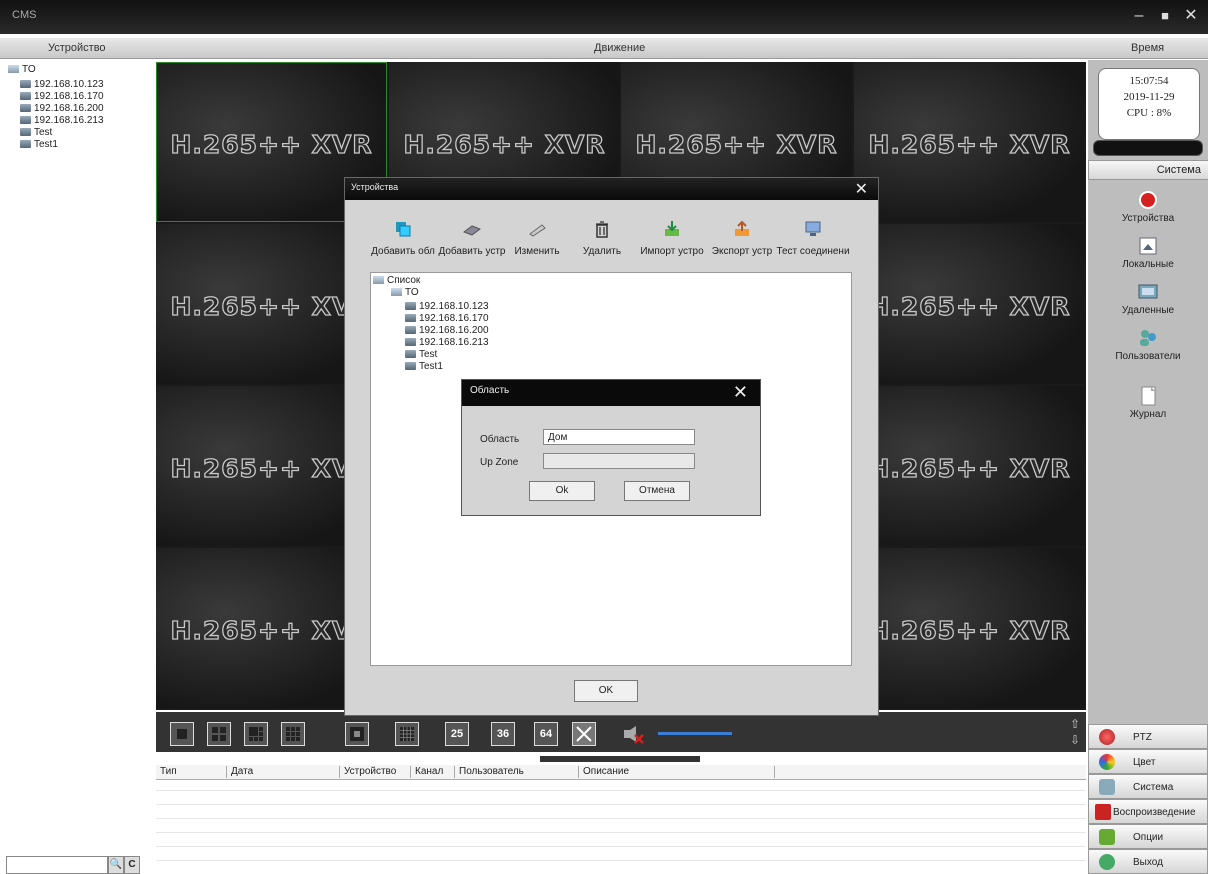 The image size is (1208, 874). Describe the element at coordinates (24, 15) in the screenshot. I see `window-title: CMS` at that location.